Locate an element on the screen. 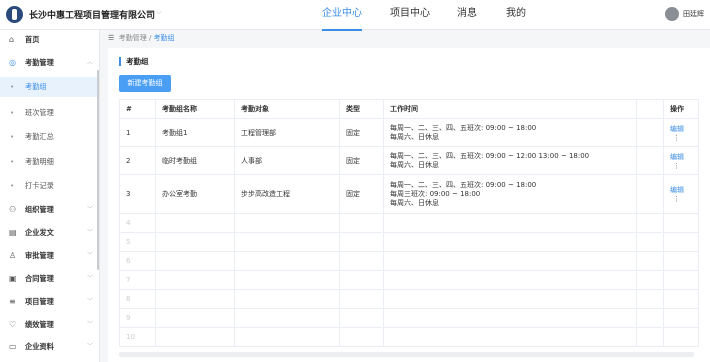 This screenshot has height=362, width=710. check-circle-icon: ◎ is located at coordinates (12, 62).